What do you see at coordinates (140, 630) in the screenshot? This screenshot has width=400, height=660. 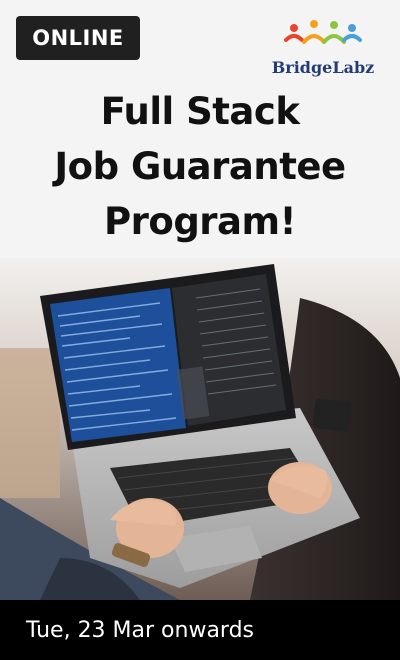 I see `event-date-text: Tue, 23 Mar onwards` at bounding box center [140, 630].